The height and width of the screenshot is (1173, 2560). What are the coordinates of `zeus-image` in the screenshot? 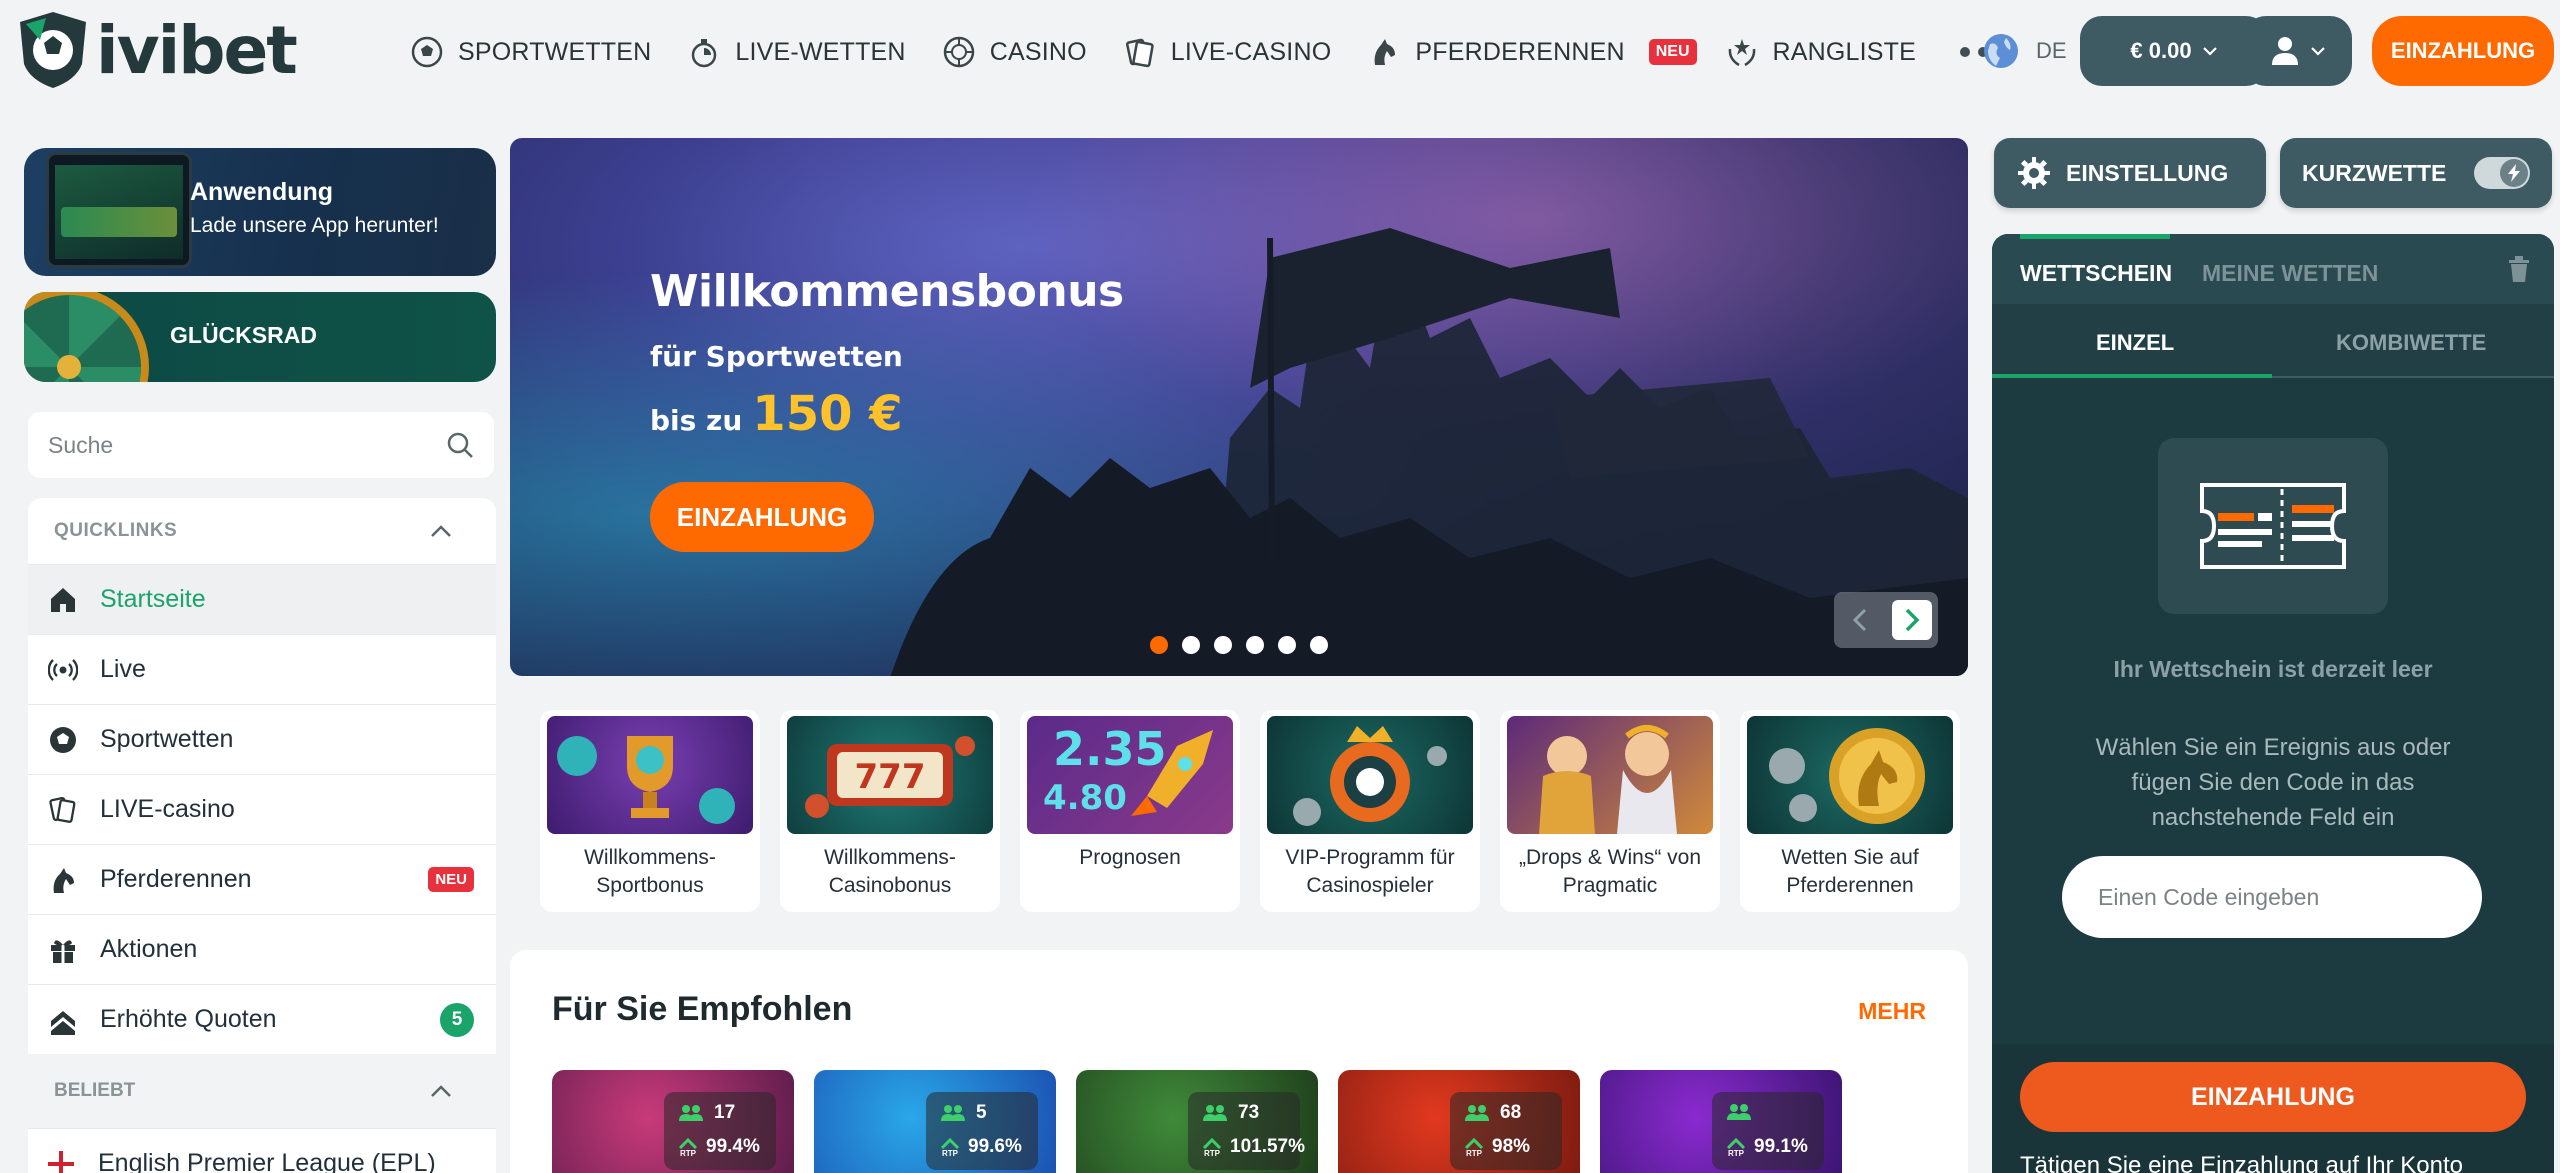 It's located at (1610, 775).